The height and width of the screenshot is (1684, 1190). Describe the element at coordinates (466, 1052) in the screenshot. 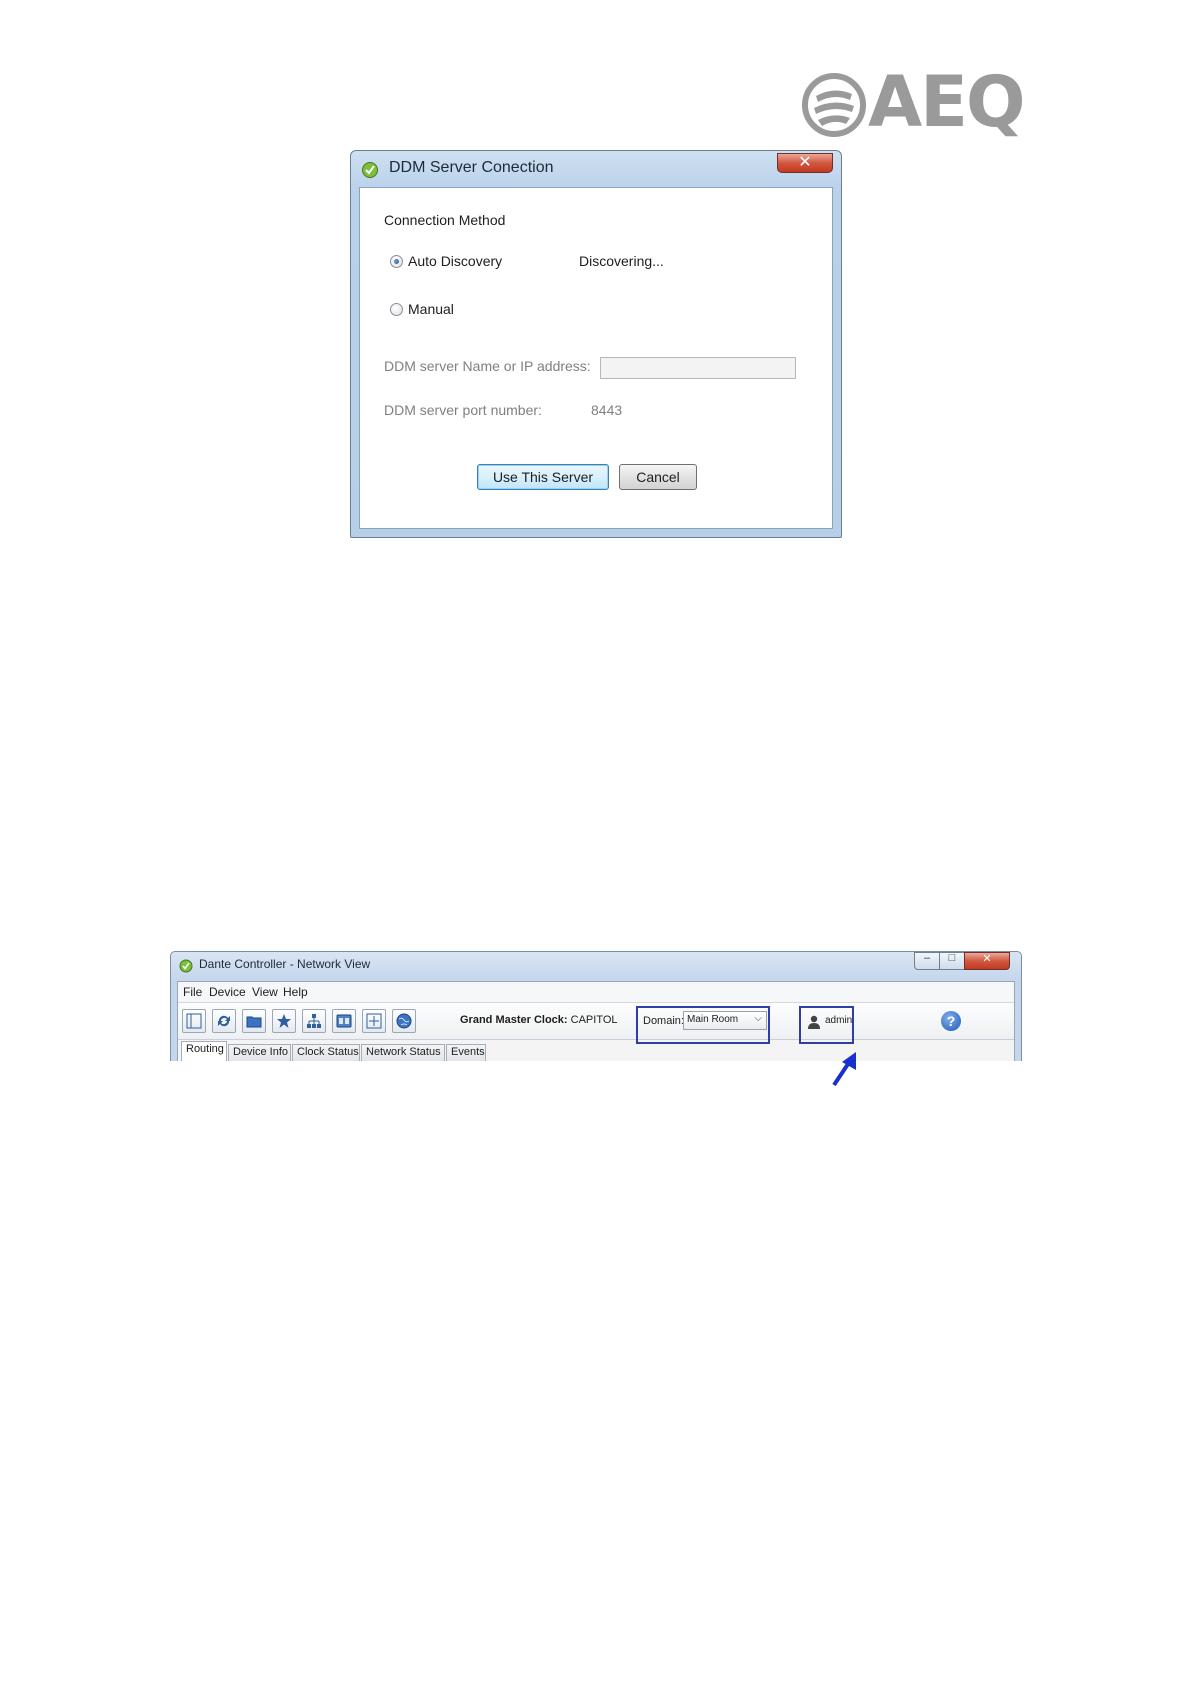

I see `tab-events: Events` at that location.